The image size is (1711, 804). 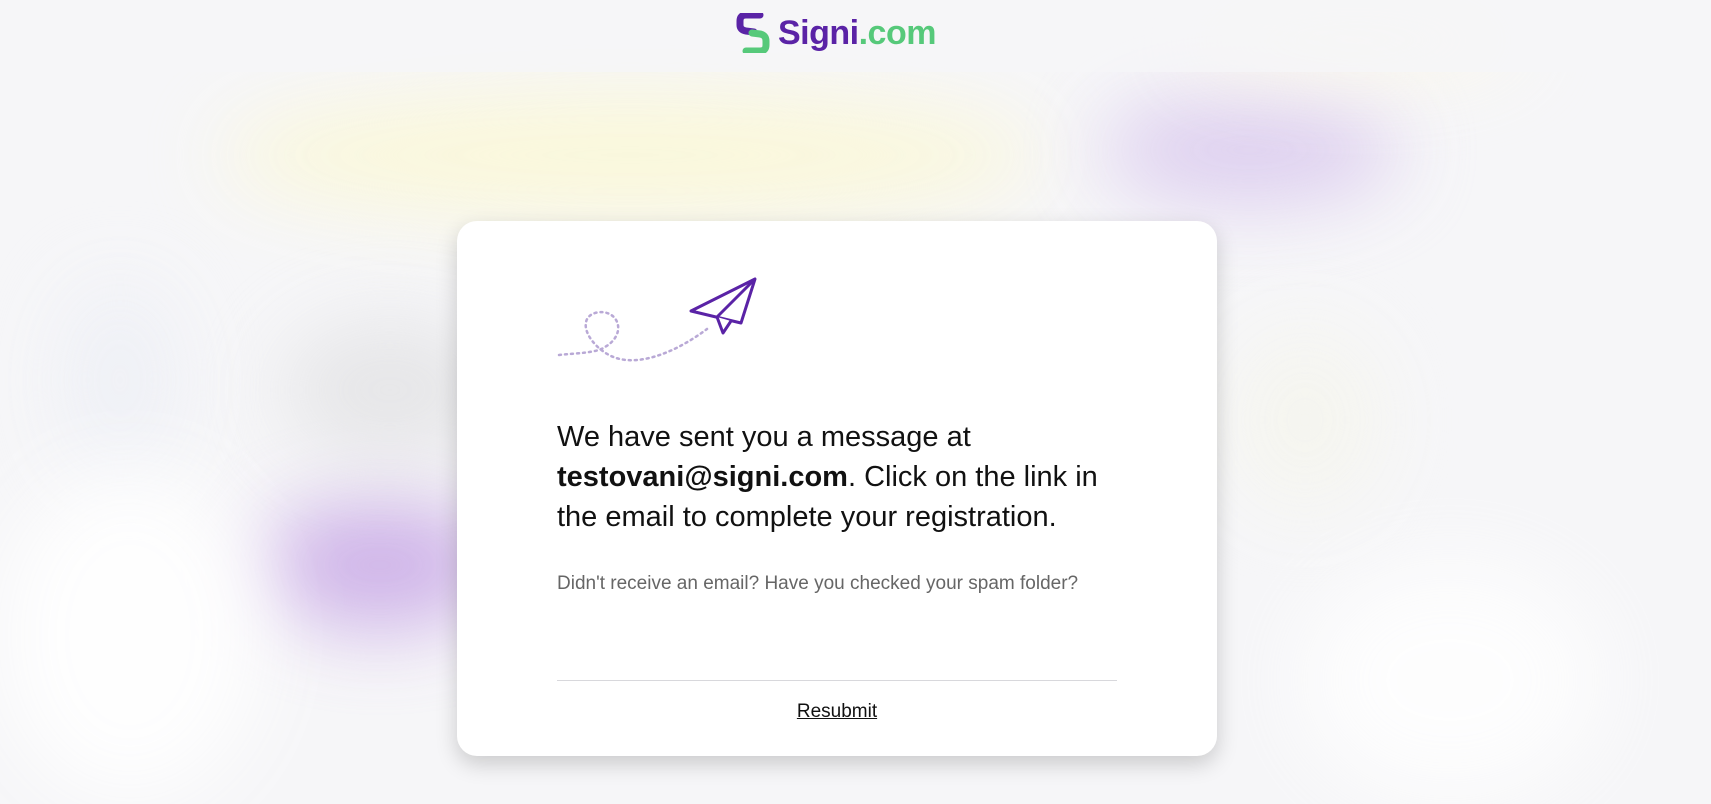 I want to click on registered-email: testovani@signi.com, so click(x=702, y=477).